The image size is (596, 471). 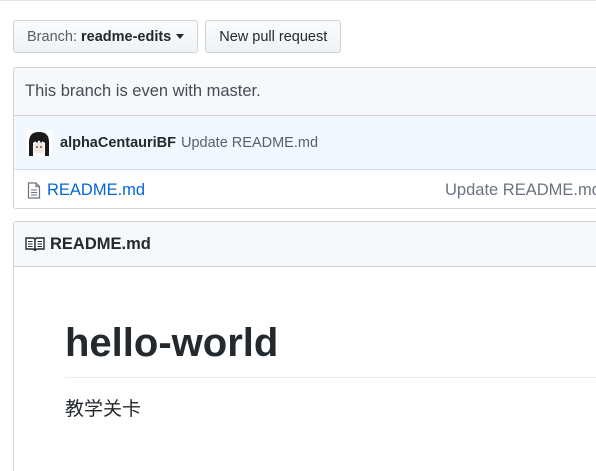 What do you see at coordinates (34, 190) in the screenshot?
I see `file-icon` at bounding box center [34, 190].